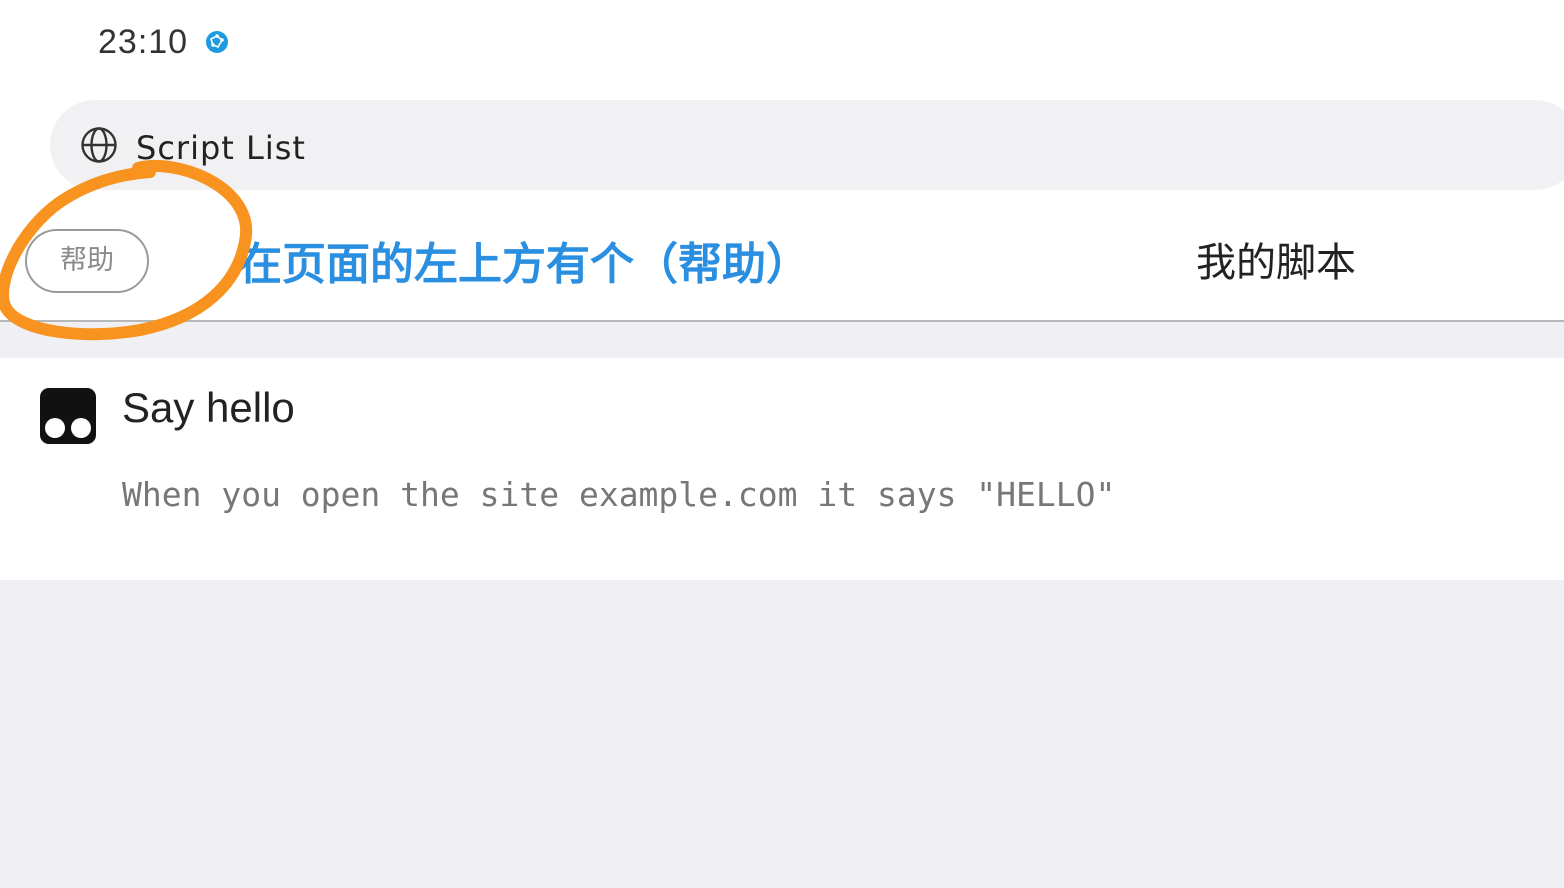 The height and width of the screenshot is (888, 1564). What do you see at coordinates (68, 416) in the screenshot?
I see `tampermonkey-icon` at bounding box center [68, 416].